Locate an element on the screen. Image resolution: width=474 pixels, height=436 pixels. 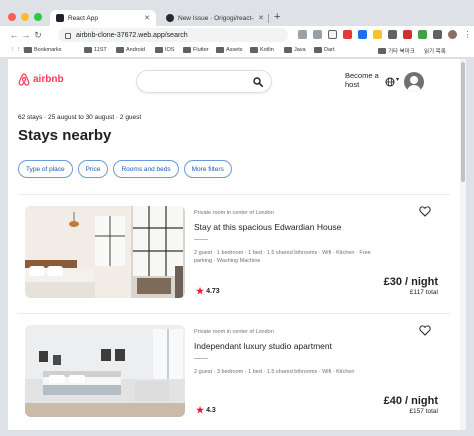
airbnb-logo: airbnb is located at coordinates (41, 79).